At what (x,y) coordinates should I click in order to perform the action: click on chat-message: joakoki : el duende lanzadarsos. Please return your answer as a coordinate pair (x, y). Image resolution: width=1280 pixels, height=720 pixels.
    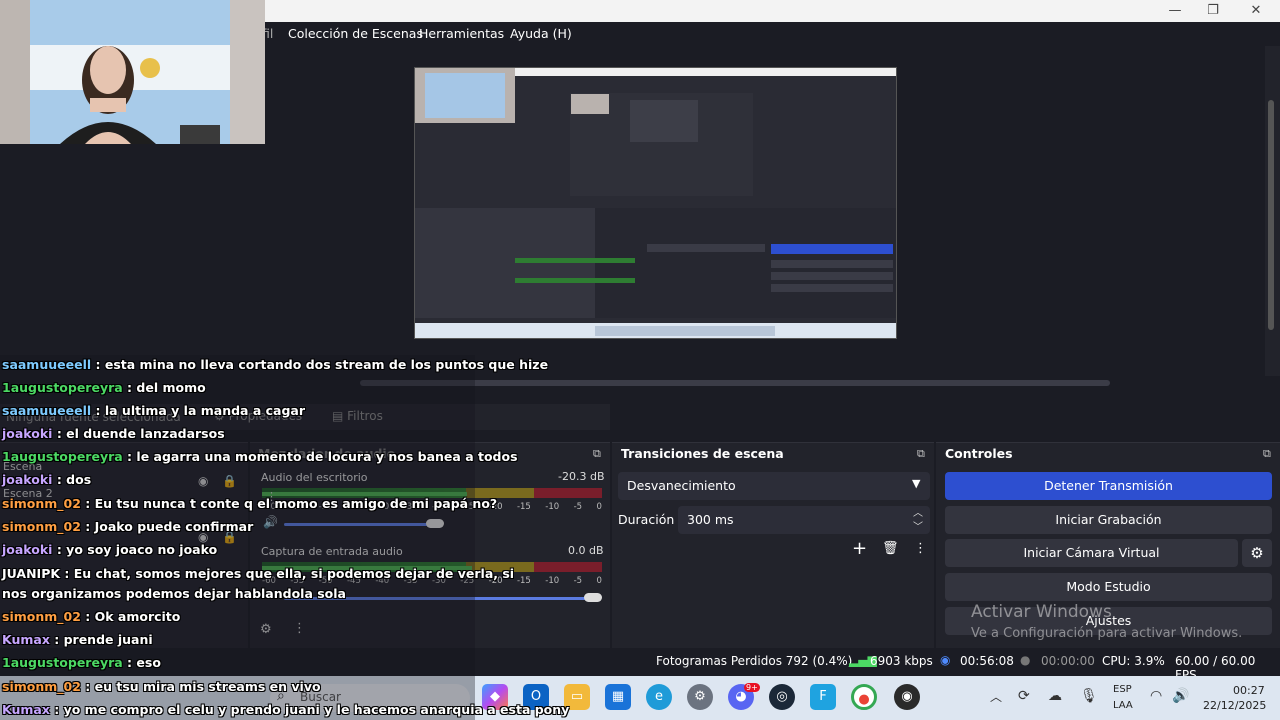
    Looking at the image, I should click on (113, 433).